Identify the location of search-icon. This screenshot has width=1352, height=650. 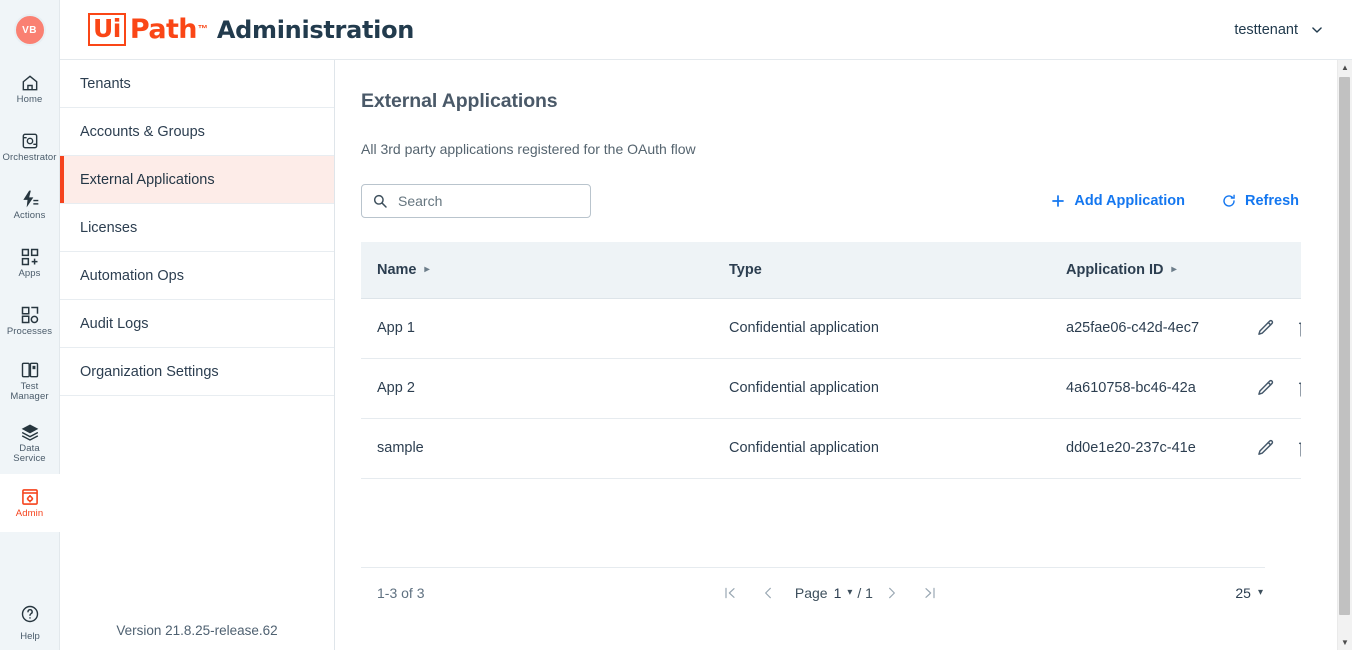
(380, 201).